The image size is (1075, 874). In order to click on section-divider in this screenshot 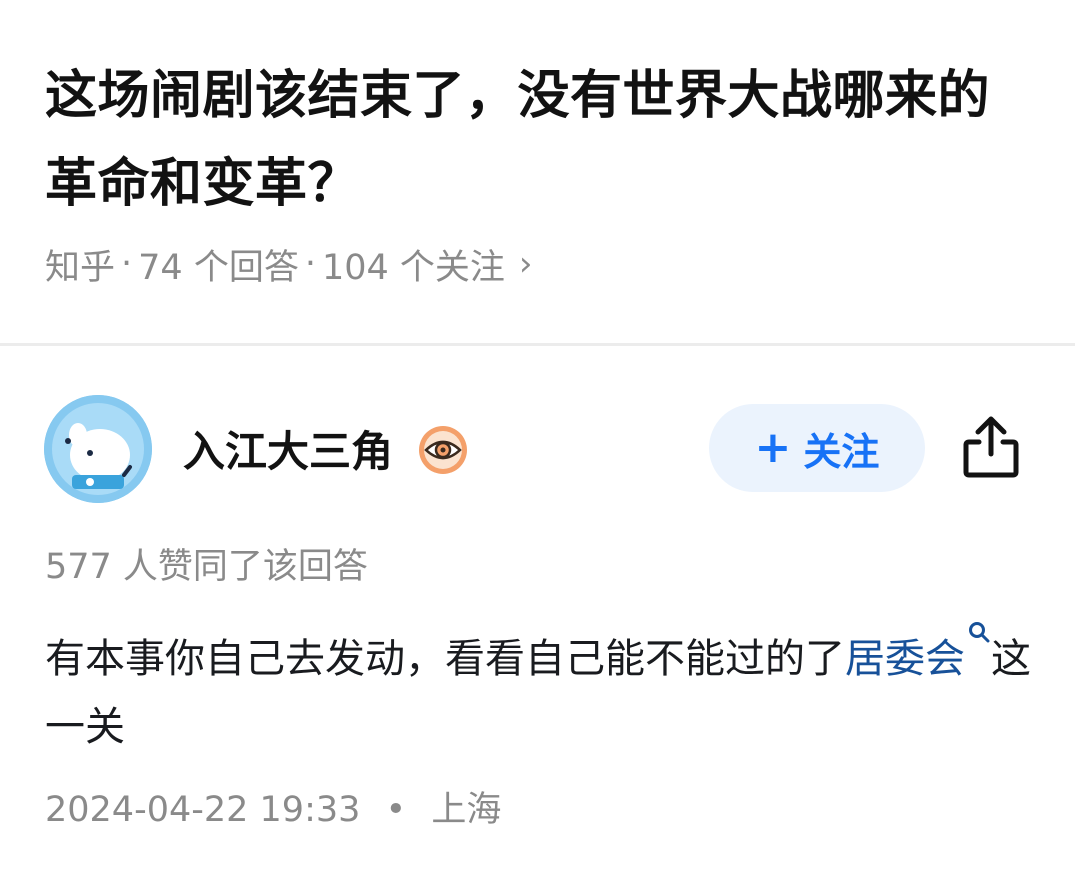, I will do `click(537, 344)`.